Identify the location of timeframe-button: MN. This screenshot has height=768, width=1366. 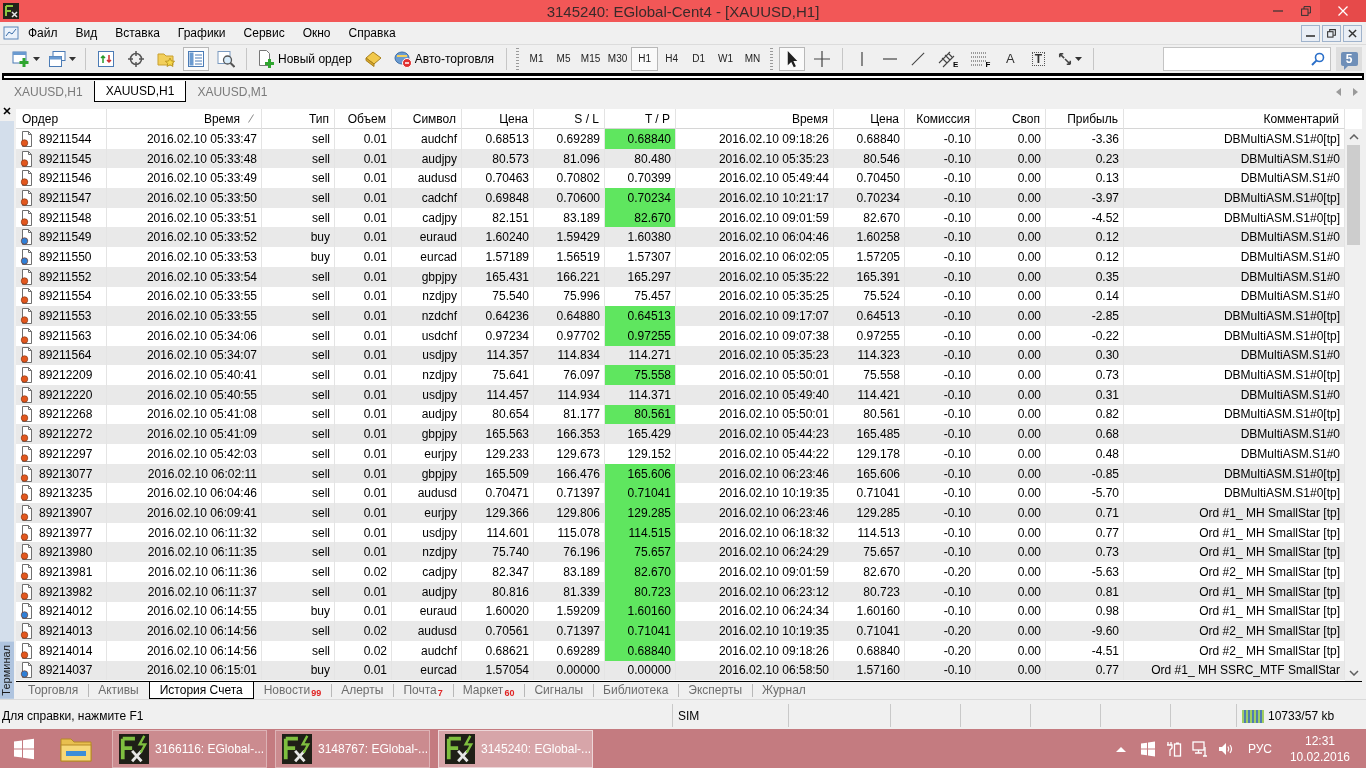
(753, 58).